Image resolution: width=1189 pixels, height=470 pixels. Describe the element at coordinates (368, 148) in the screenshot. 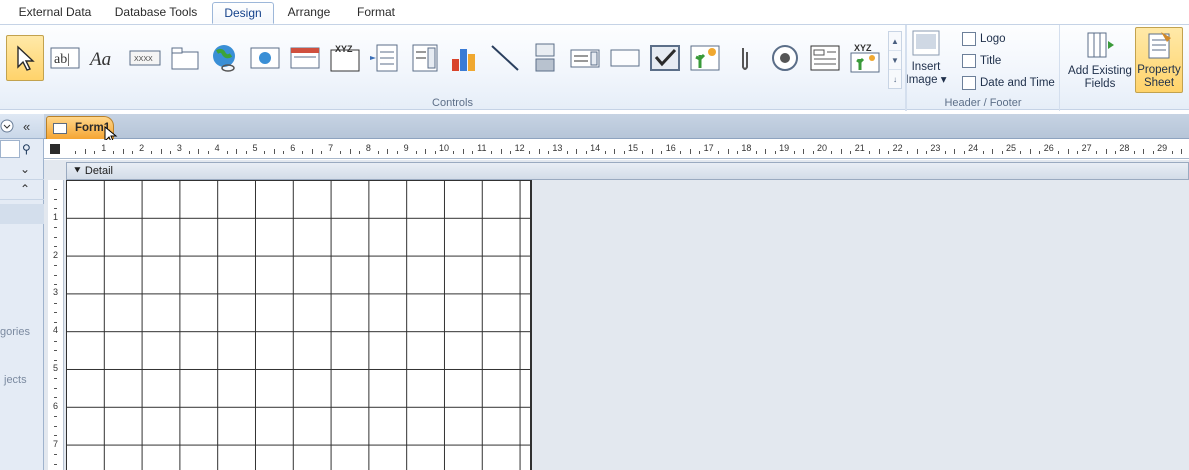

I see `ruler-number: 8` at that location.